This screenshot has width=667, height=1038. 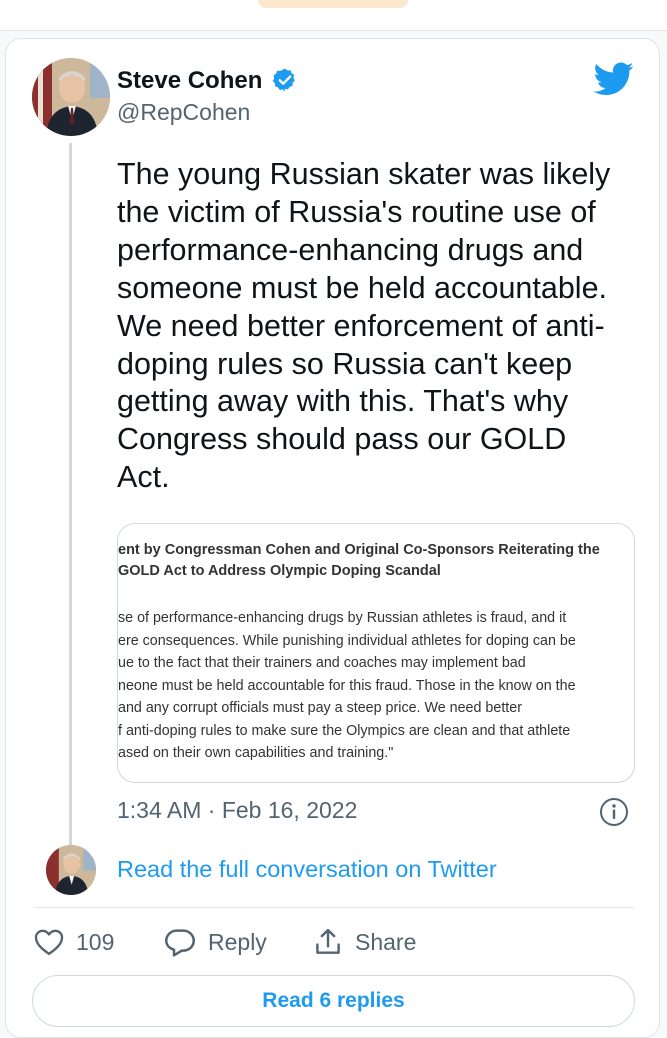 I want to click on top-tab-indicator, so click(x=333, y=4).